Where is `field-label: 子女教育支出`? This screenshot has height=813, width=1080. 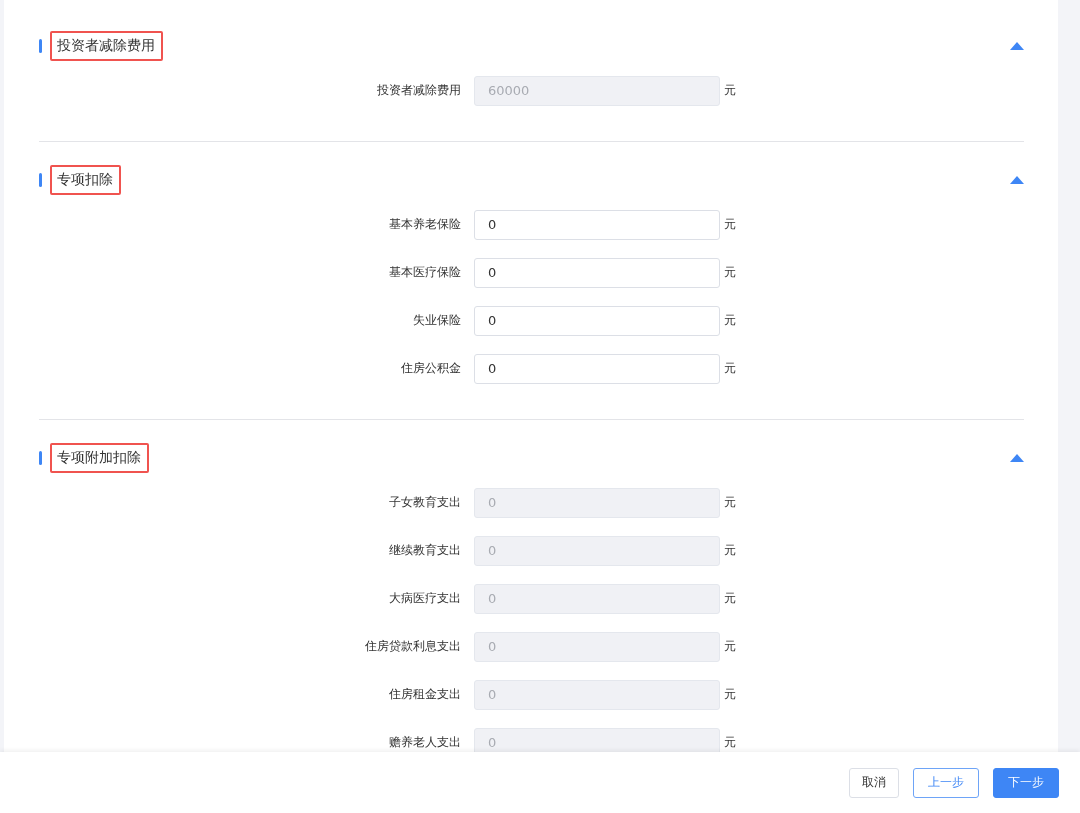
field-label: 子女教育支出 is located at coordinates (425, 502).